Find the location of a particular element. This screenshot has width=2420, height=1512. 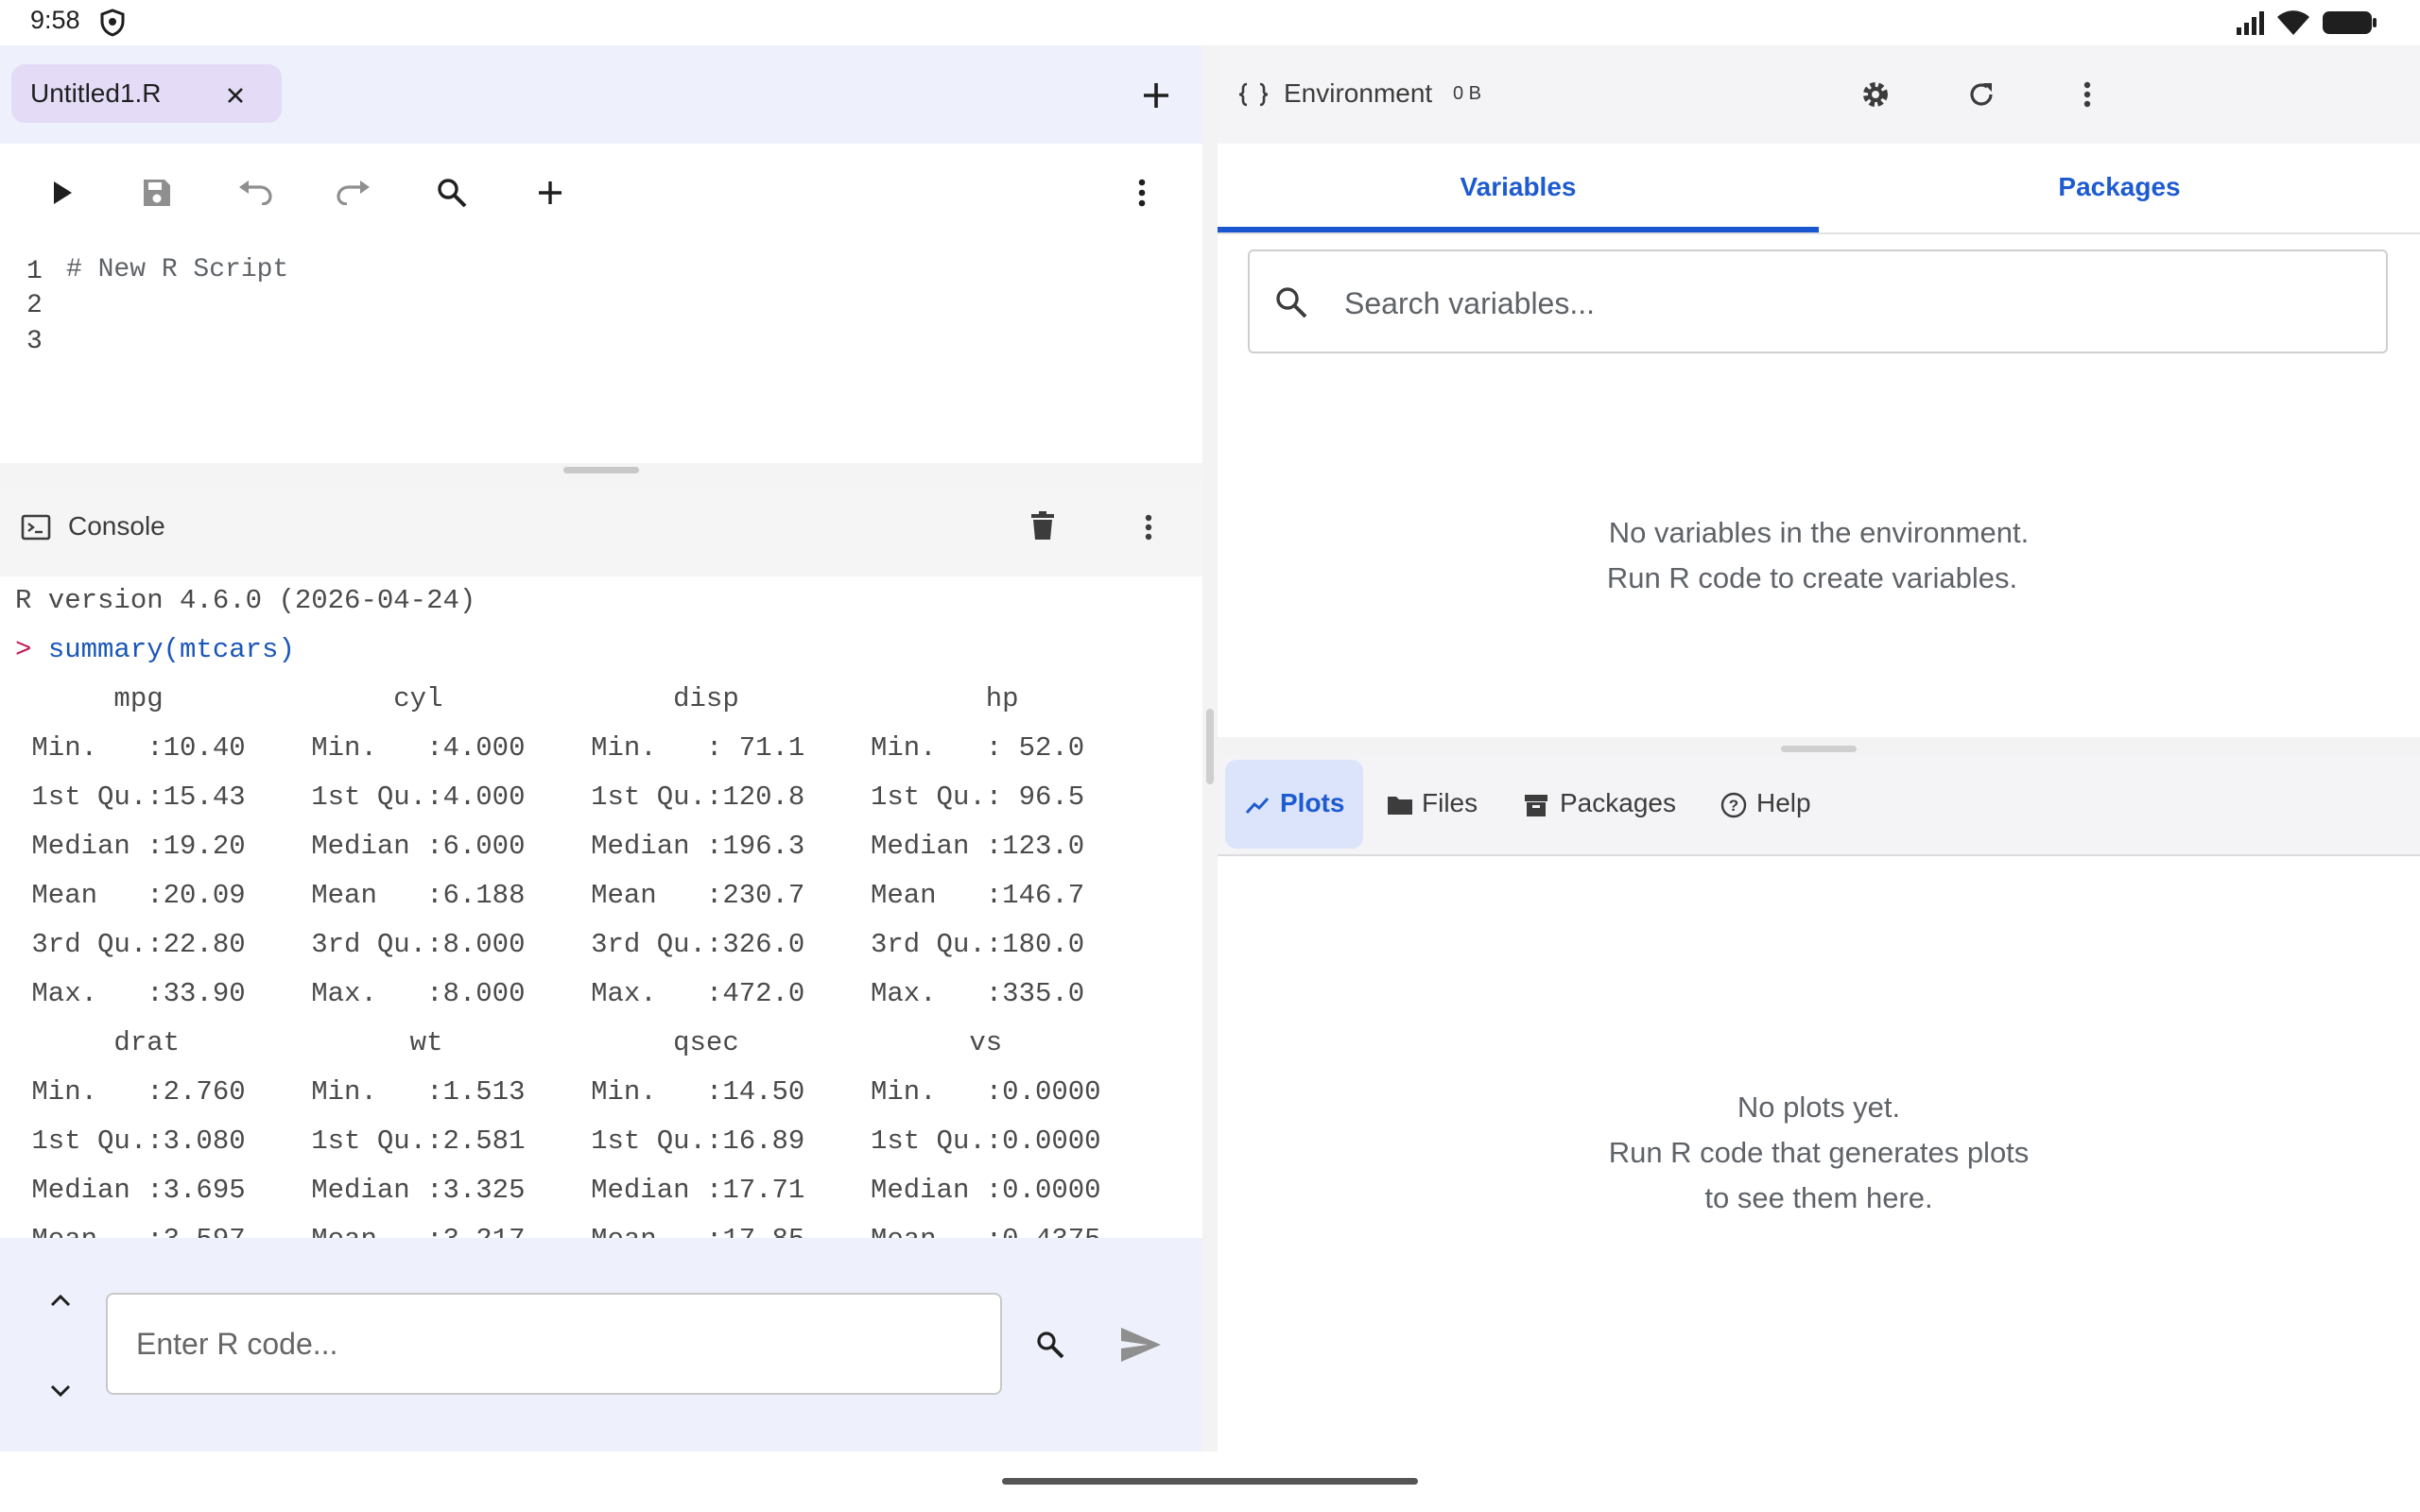

right-splitter-handle is located at coordinates (1819, 749).